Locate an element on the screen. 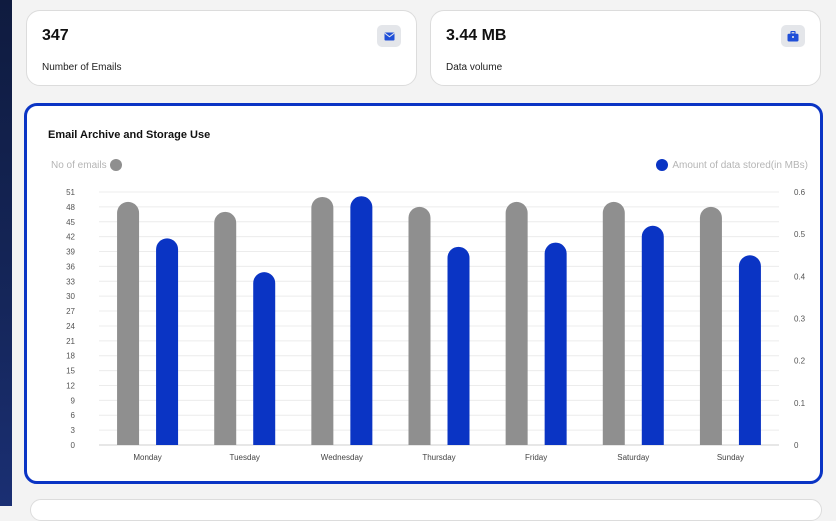 Image resolution: width=836 pixels, height=521 pixels. emails-count: 347 is located at coordinates (55, 35).